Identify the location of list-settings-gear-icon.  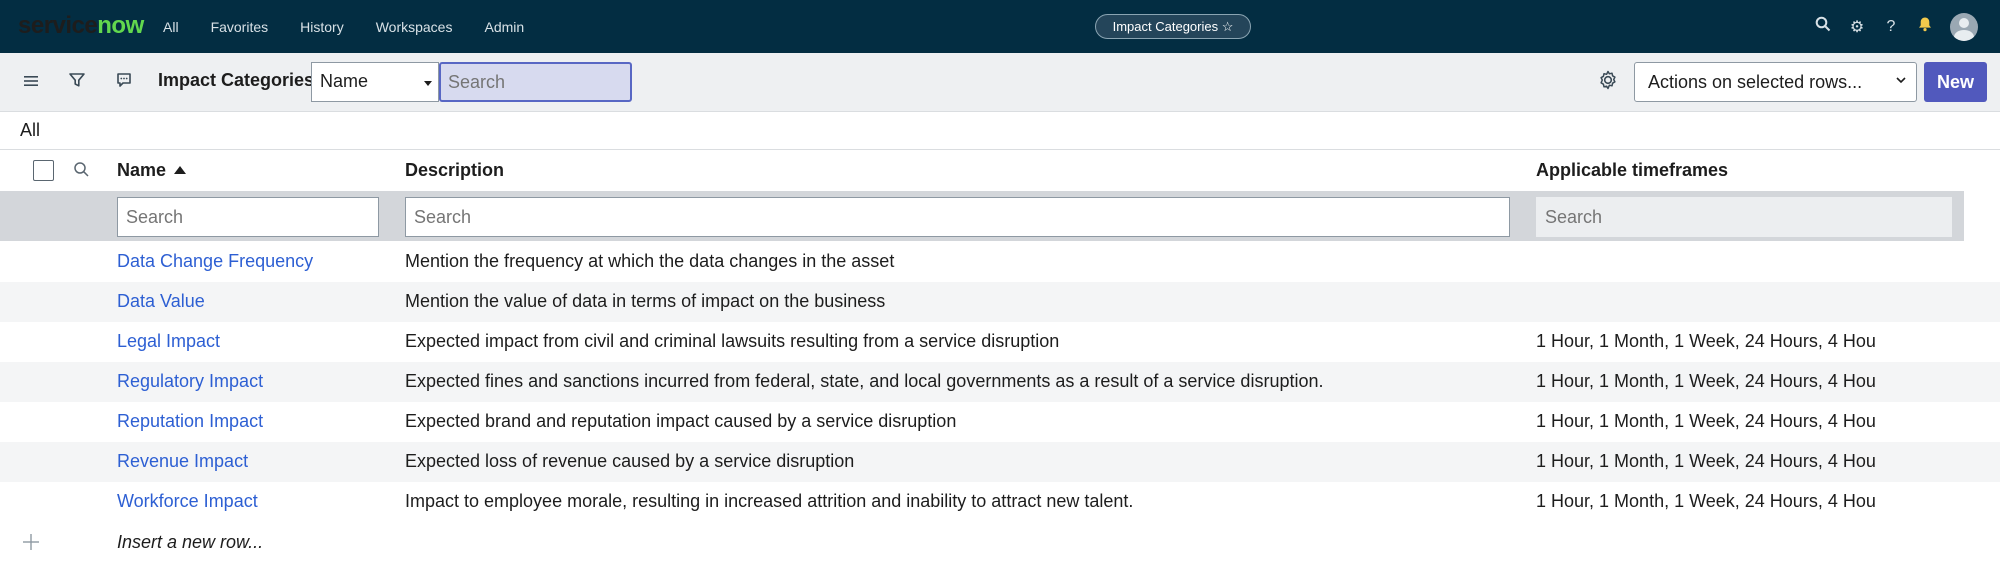
(1608, 80).